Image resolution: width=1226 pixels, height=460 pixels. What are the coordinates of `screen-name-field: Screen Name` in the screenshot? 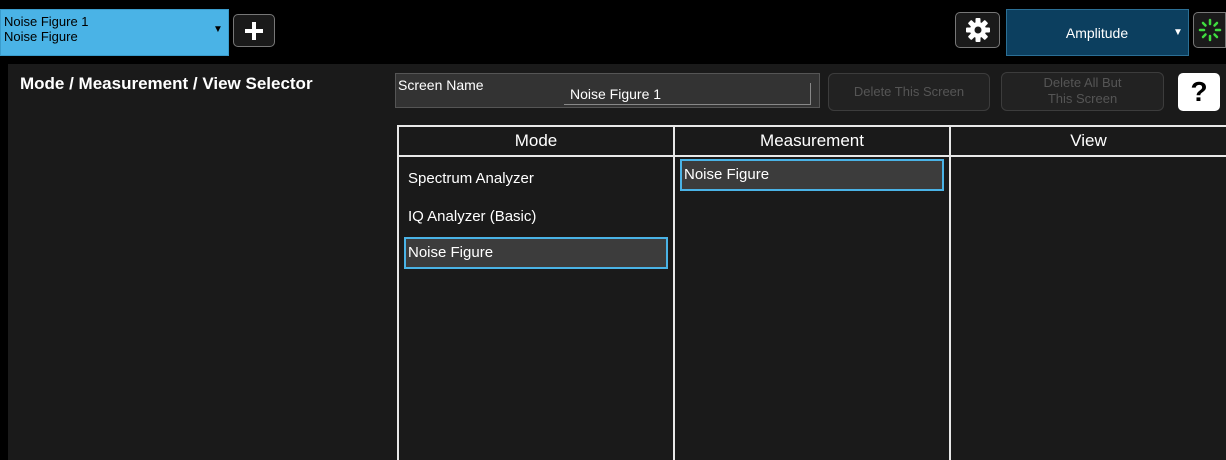 It's located at (607, 90).